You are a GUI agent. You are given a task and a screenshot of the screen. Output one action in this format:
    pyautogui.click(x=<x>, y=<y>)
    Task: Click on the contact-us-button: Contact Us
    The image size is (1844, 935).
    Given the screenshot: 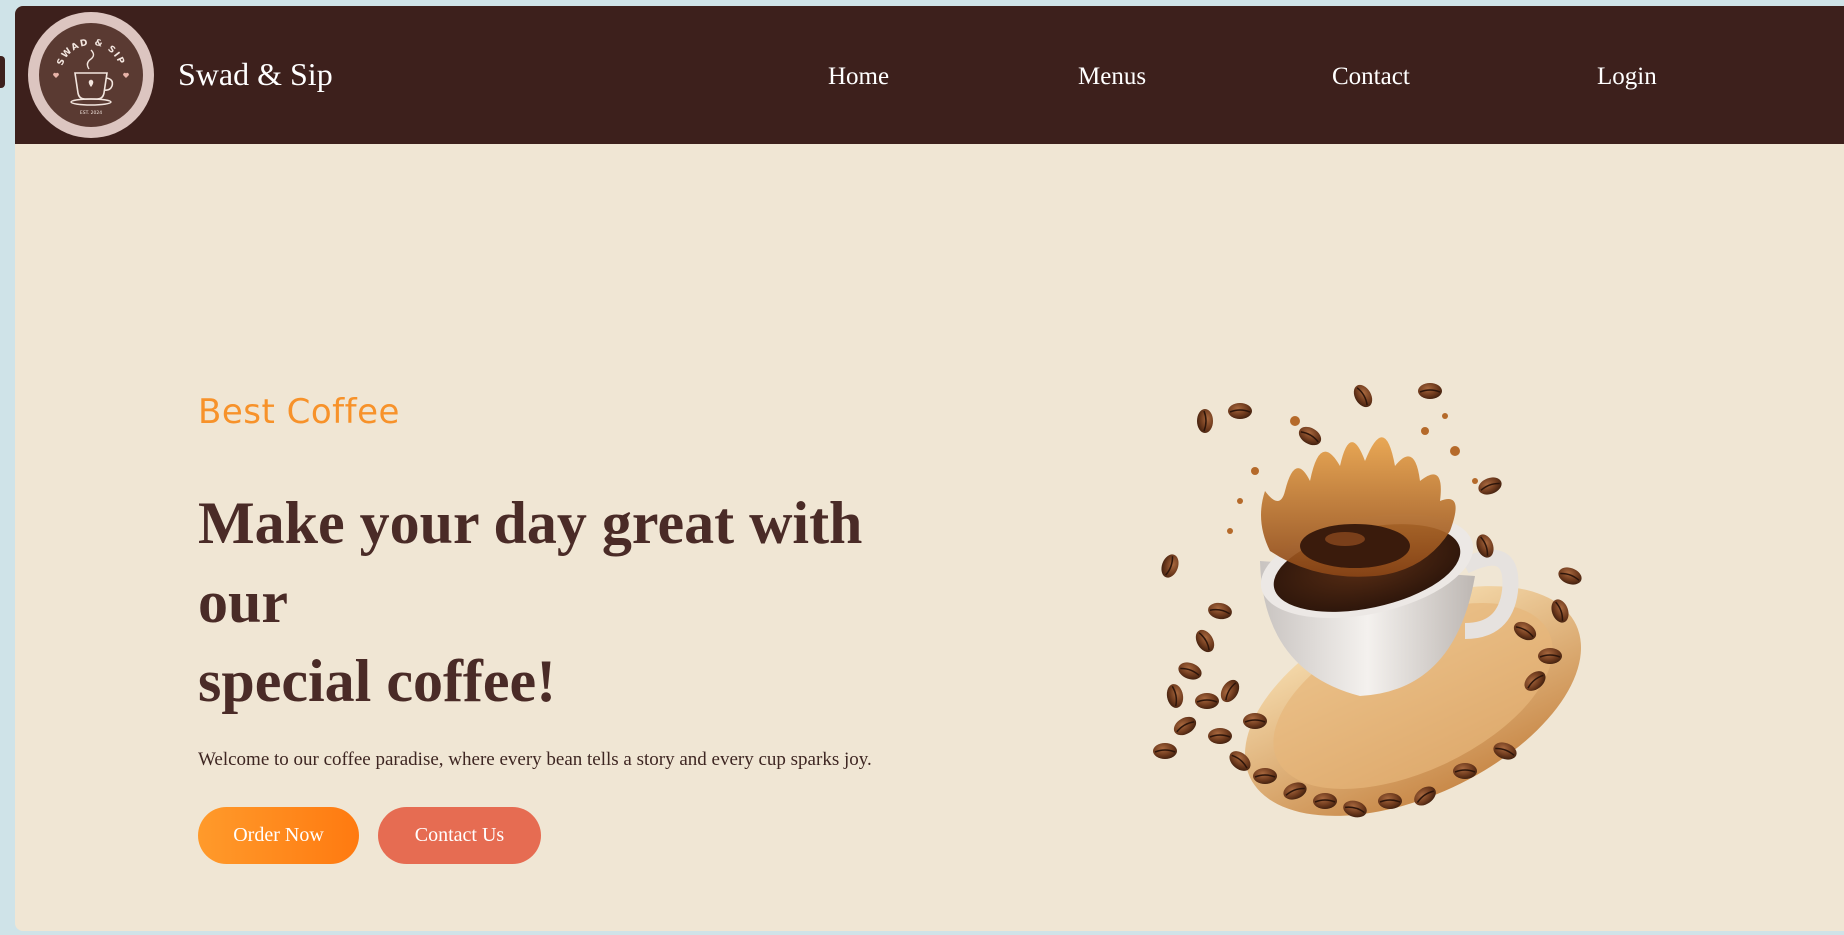 What is the action you would take?
    pyautogui.click(x=459, y=835)
    